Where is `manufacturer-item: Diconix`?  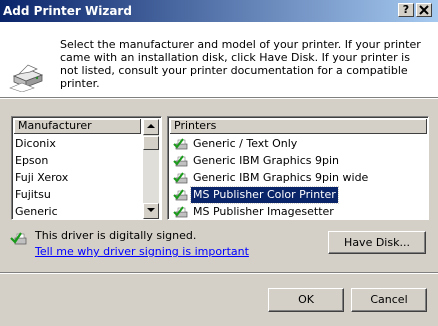 manufacturer-item: Diconix is located at coordinates (35, 143).